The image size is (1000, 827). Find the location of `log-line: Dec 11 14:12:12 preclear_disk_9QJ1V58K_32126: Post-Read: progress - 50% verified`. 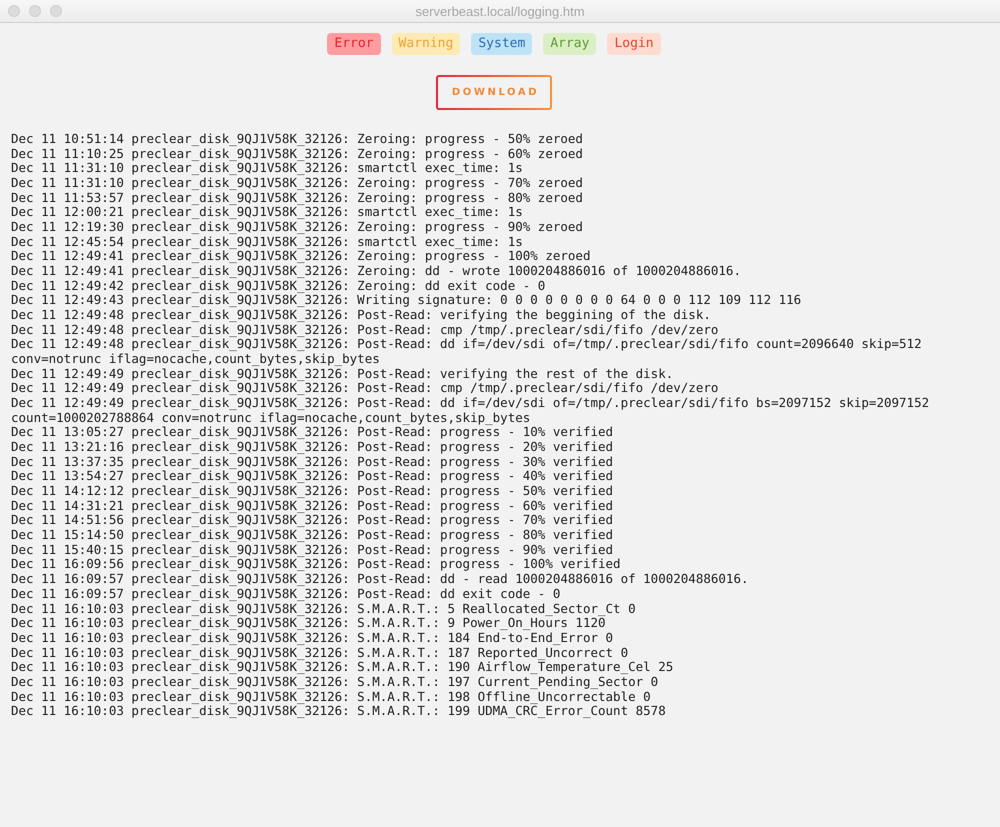

log-line: Dec 11 14:12:12 preclear_disk_9QJ1V58K_32126: Post-Read: progress - 50% verified is located at coordinates (312, 491).